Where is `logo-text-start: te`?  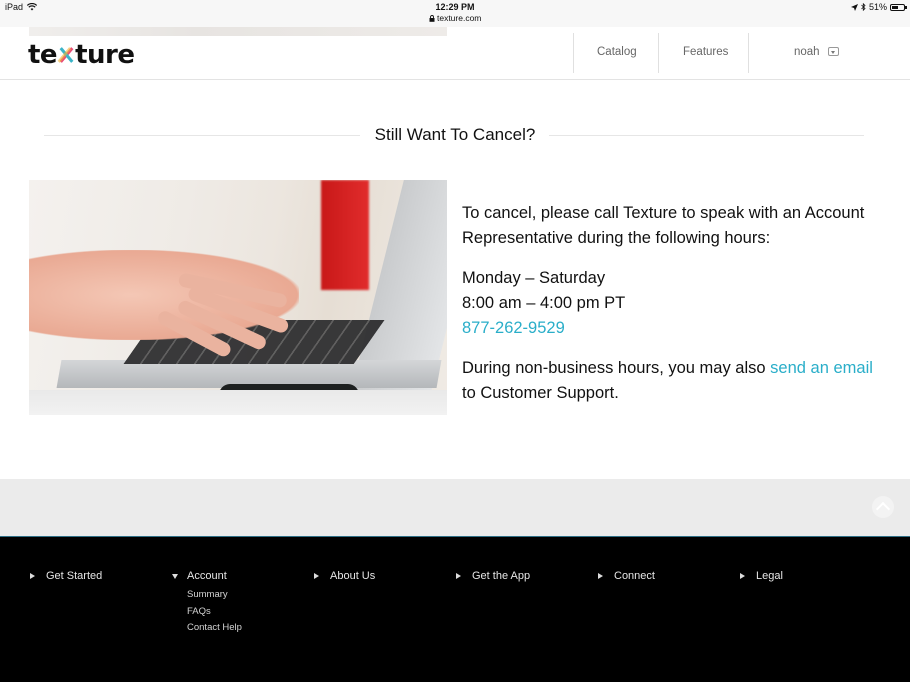 logo-text-start: te is located at coordinates (43, 55).